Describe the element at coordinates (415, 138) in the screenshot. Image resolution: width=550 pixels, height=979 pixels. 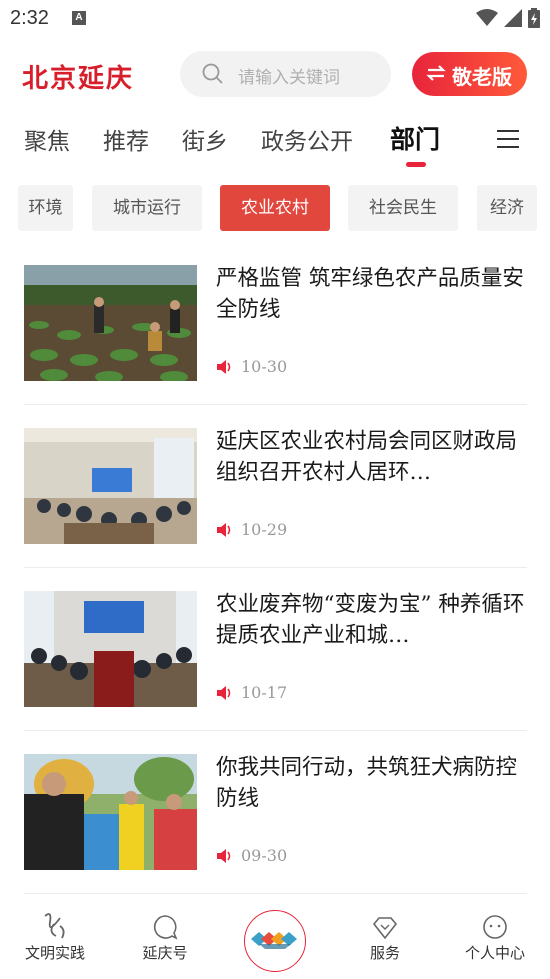
I see `tab-departments: 部门` at that location.